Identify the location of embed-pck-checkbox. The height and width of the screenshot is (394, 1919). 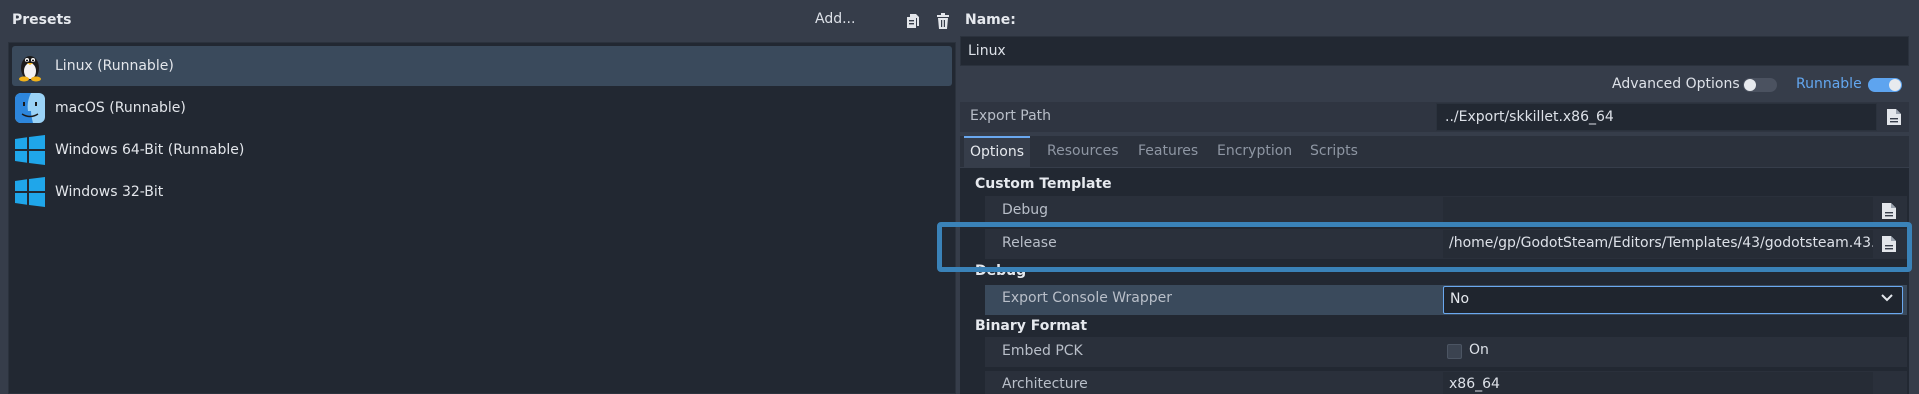
(1454, 351).